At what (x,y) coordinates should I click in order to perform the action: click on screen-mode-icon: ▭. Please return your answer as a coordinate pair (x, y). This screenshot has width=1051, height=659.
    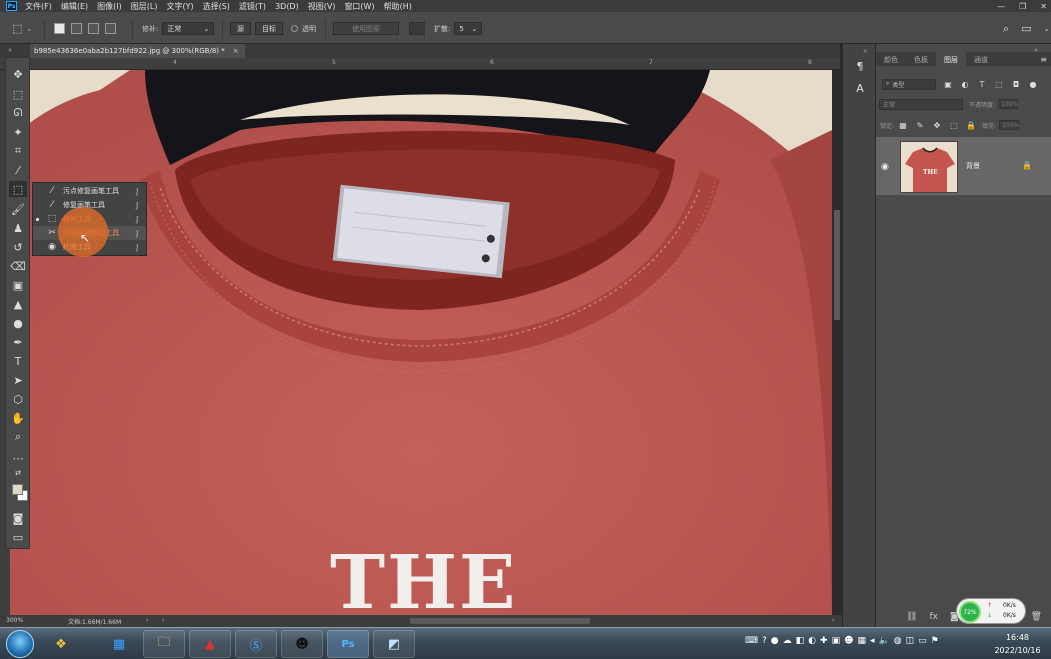
    Looking at the image, I should click on (18, 537).